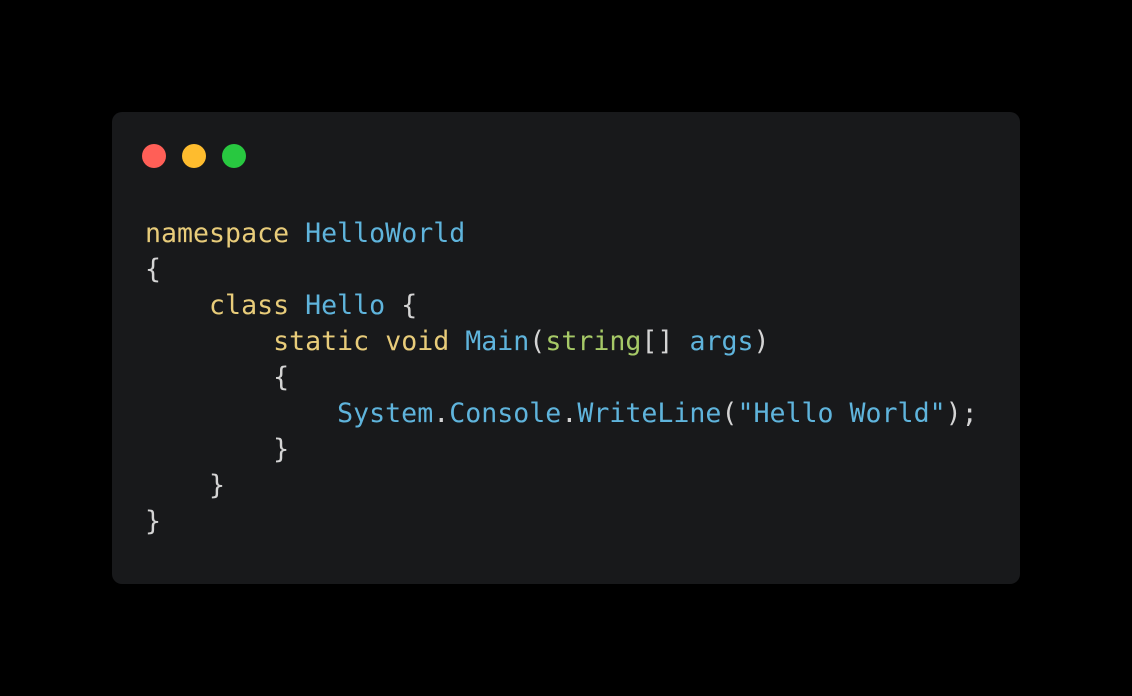 Image resolution: width=1132 pixels, height=696 pixels. Describe the element at coordinates (841, 413) in the screenshot. I see `code-token-identifier: "Hello World"` at that location.